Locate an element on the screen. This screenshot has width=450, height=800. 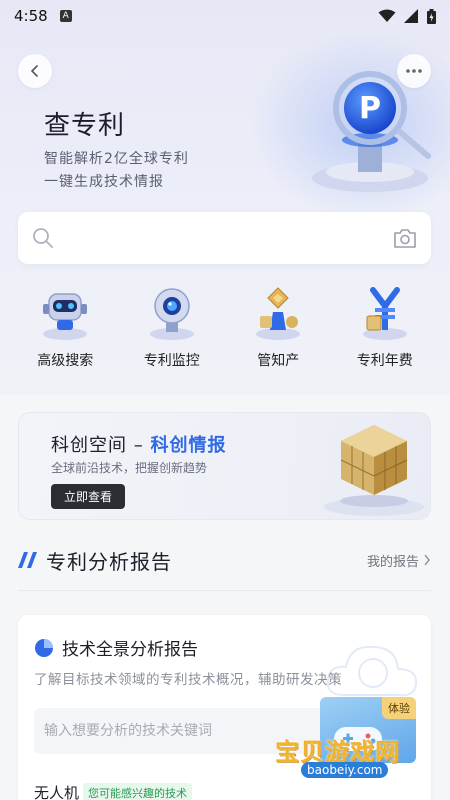
report-card-description: 了解目标技术领域的专利技术概况，辅助研发决策 is located at coordinates (188, 680).